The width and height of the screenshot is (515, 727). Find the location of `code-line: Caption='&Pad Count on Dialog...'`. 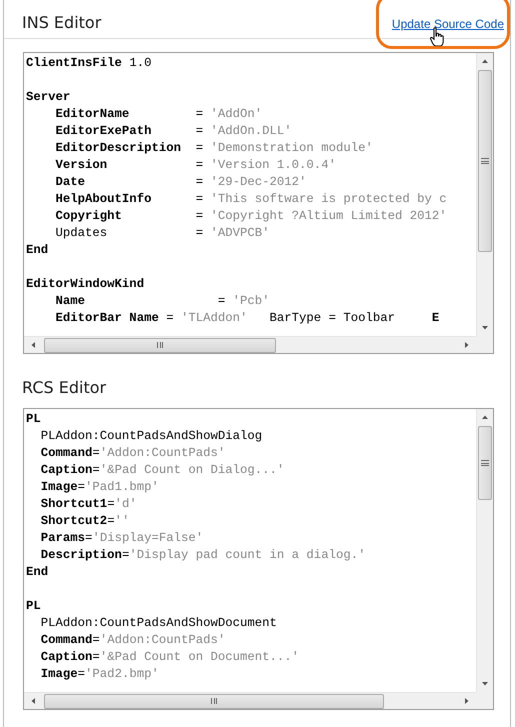

code-line: Caption='&Pad Count on Dialog...' is located at coordinates (162, 470).